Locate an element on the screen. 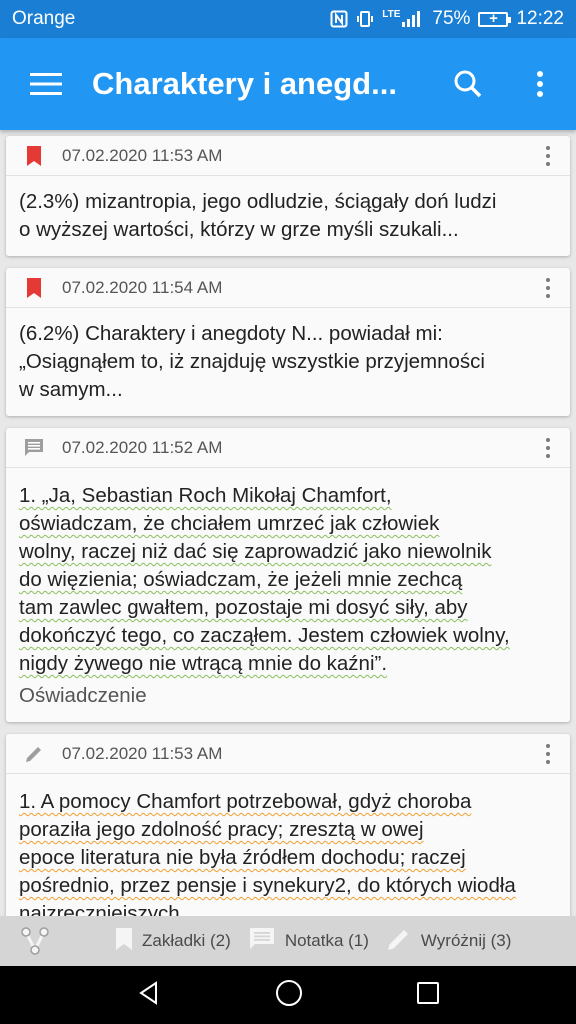 Image resolution: width=576 pixels, height=1024 pixels. search-icon is located at coordinates (468, 84).